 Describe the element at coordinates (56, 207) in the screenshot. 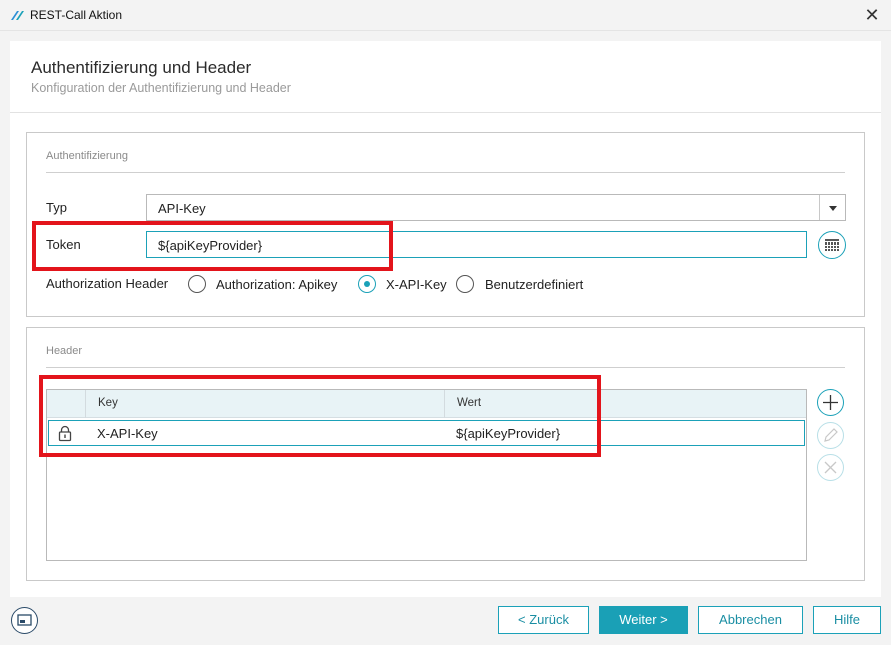

I see `type-label: Typ` at that location.